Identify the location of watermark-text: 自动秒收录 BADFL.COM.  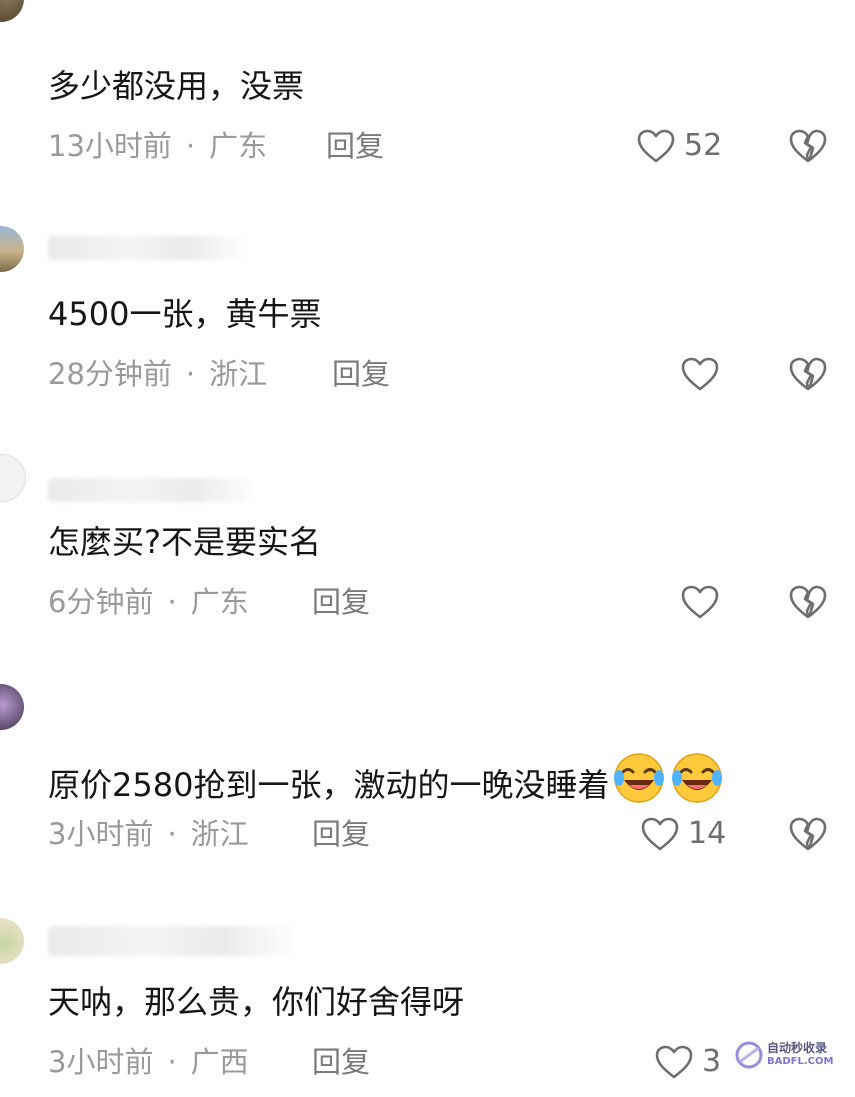
(800, 1055).